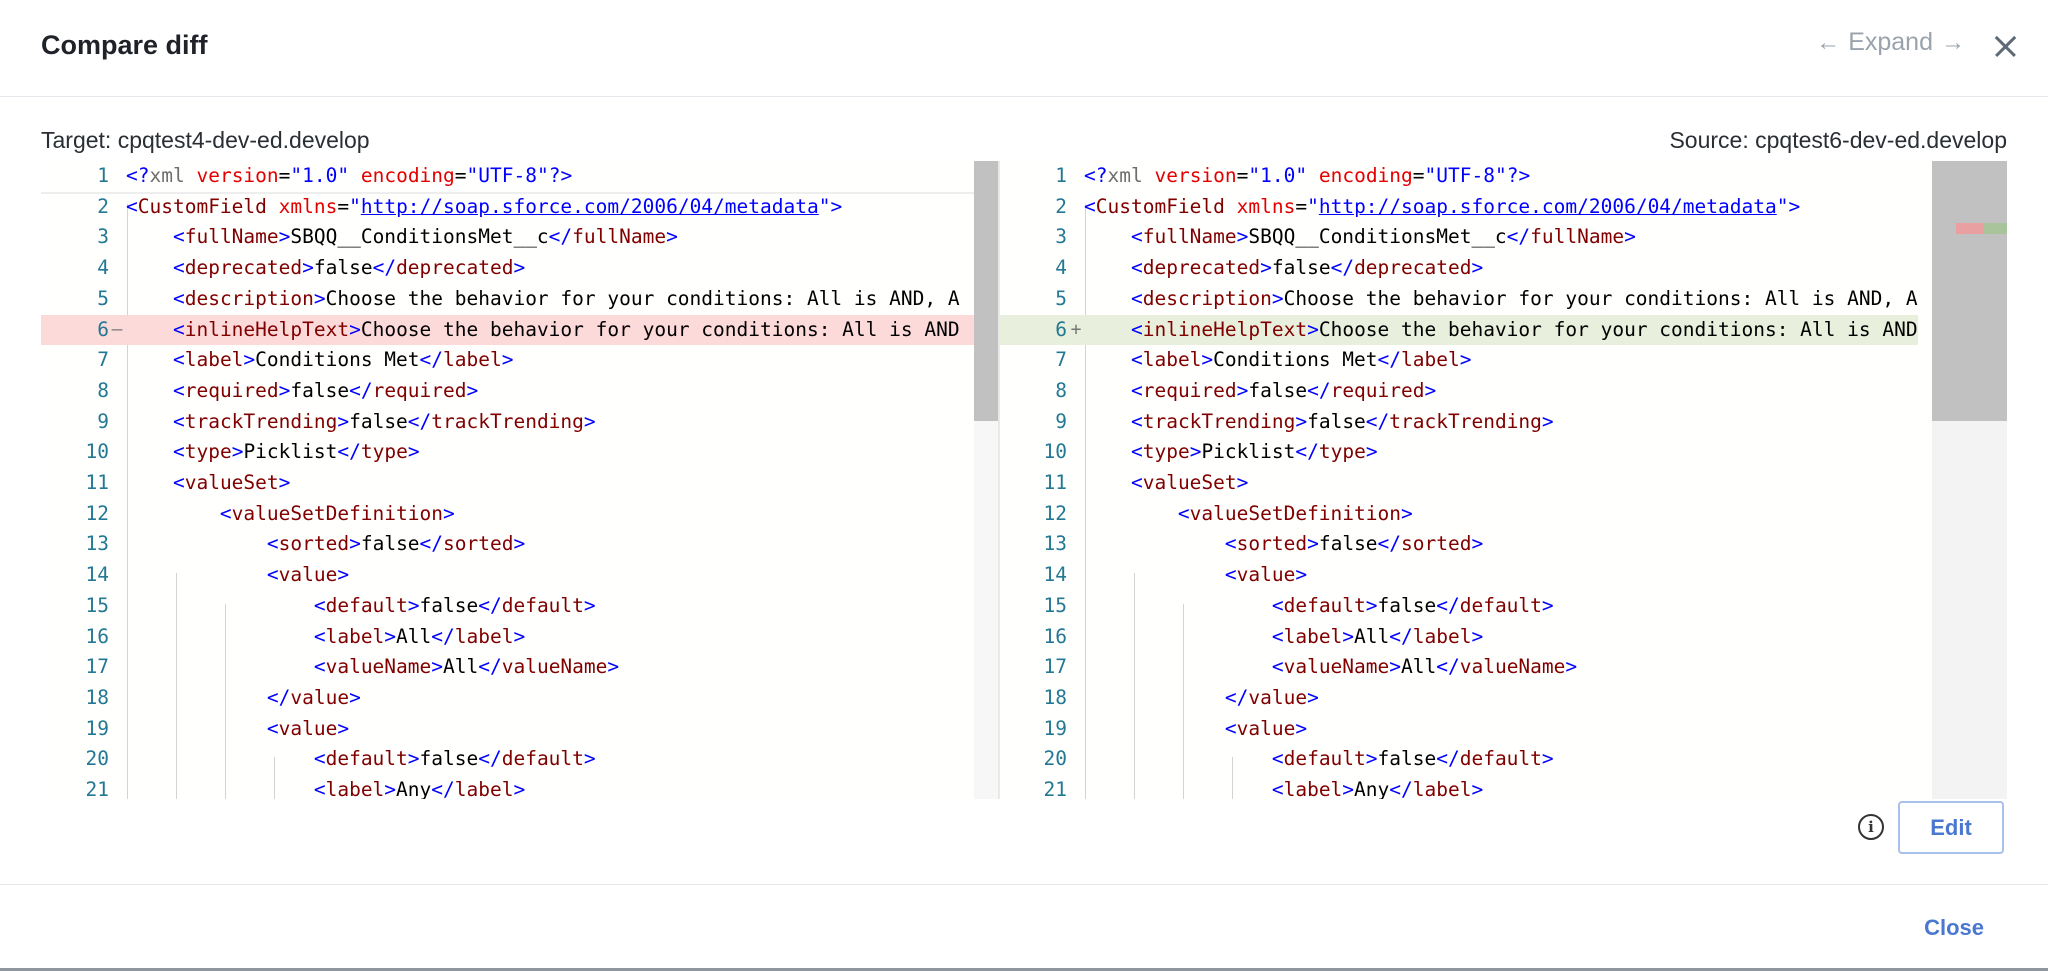  I want to click on target-scrollbar-thumb, so click(986, 291).